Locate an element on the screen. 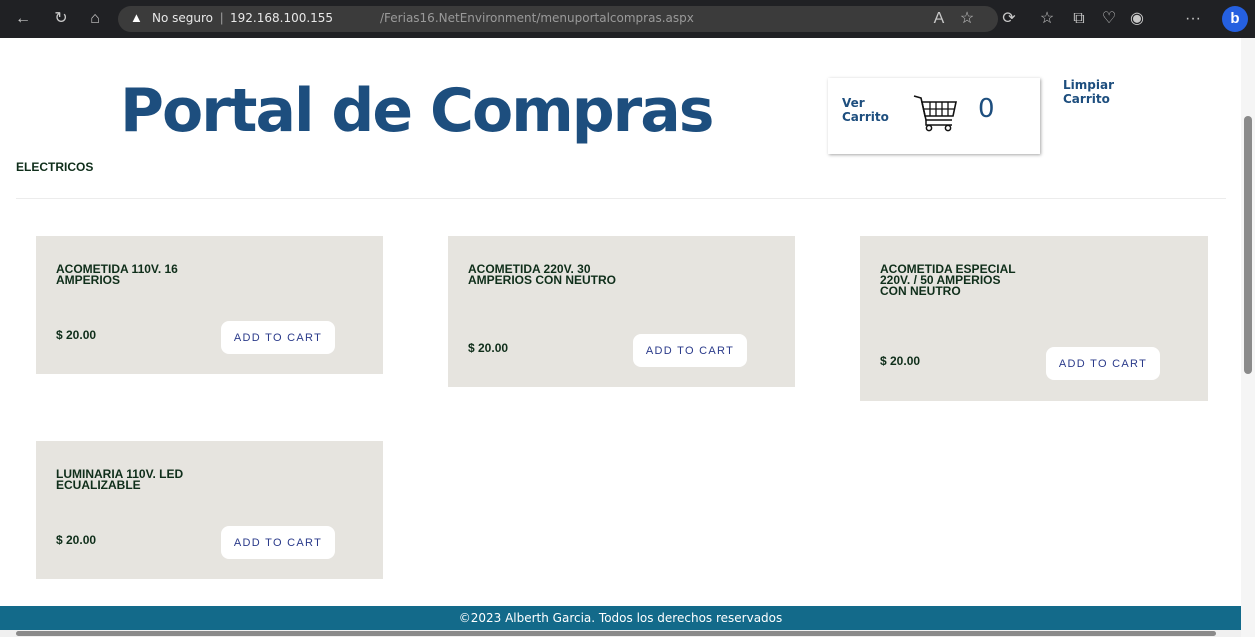 This screenshot has width=1255, height=637. home-icon: ⌂ is located at coordinates (95, 19).